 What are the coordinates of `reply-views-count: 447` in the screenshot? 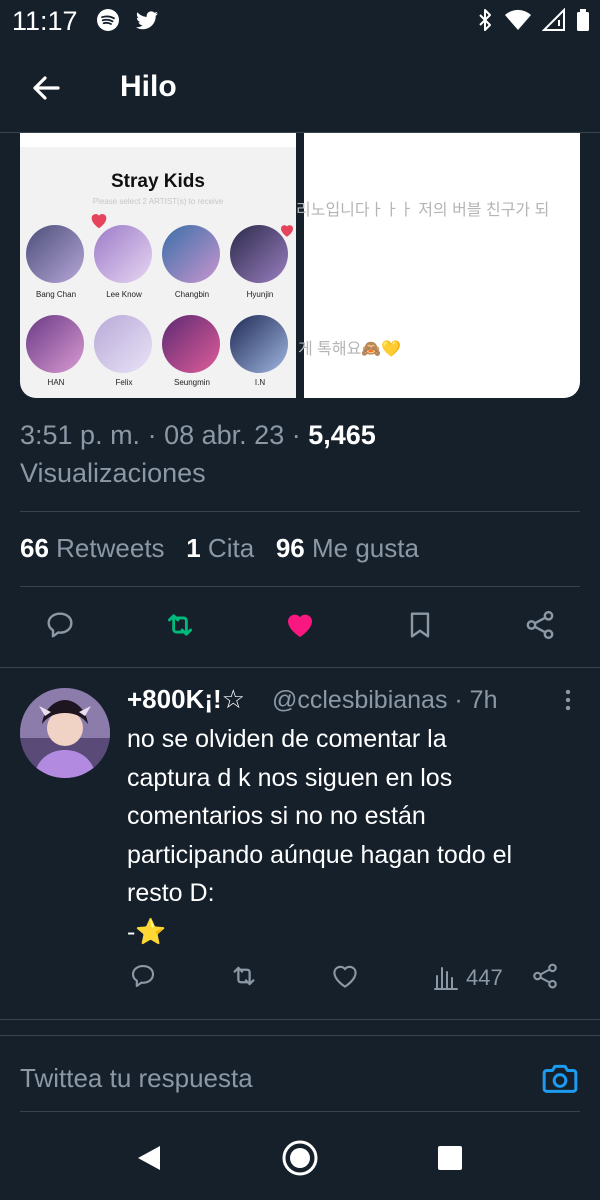 It's located at (484, 977).